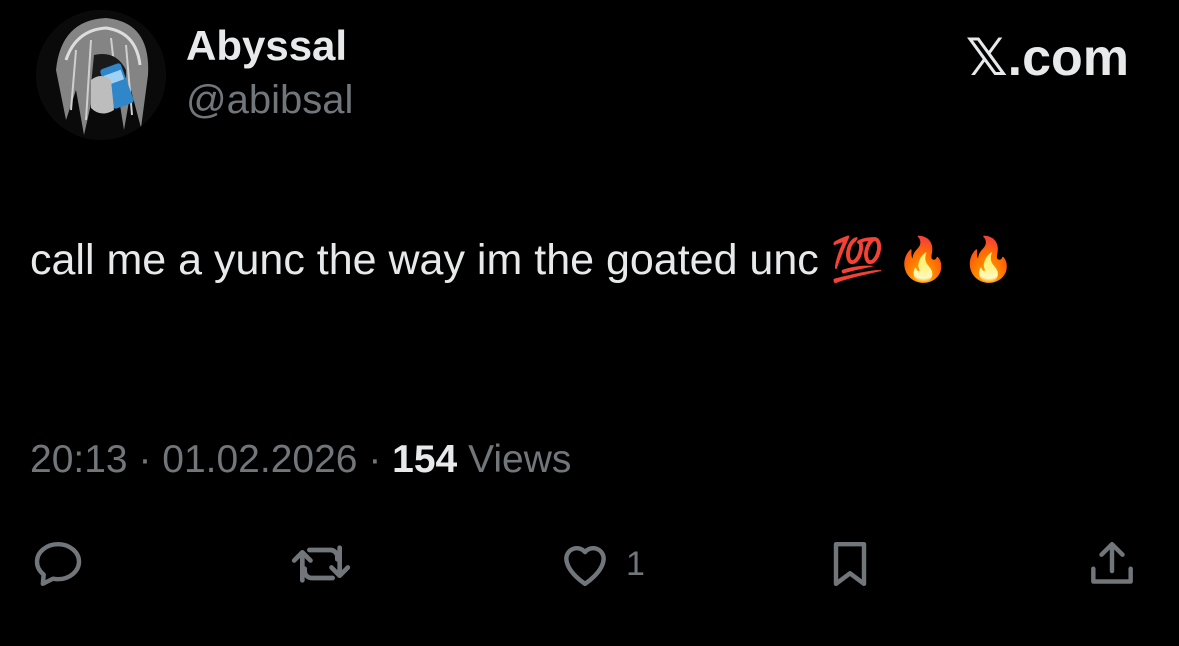 Image resolution: width=1179 pixels, height=646 pixels. What do you see at coordinates (514, 459) in the screenshot?
I see `views-label: Views` at bounding box center [514, 459].